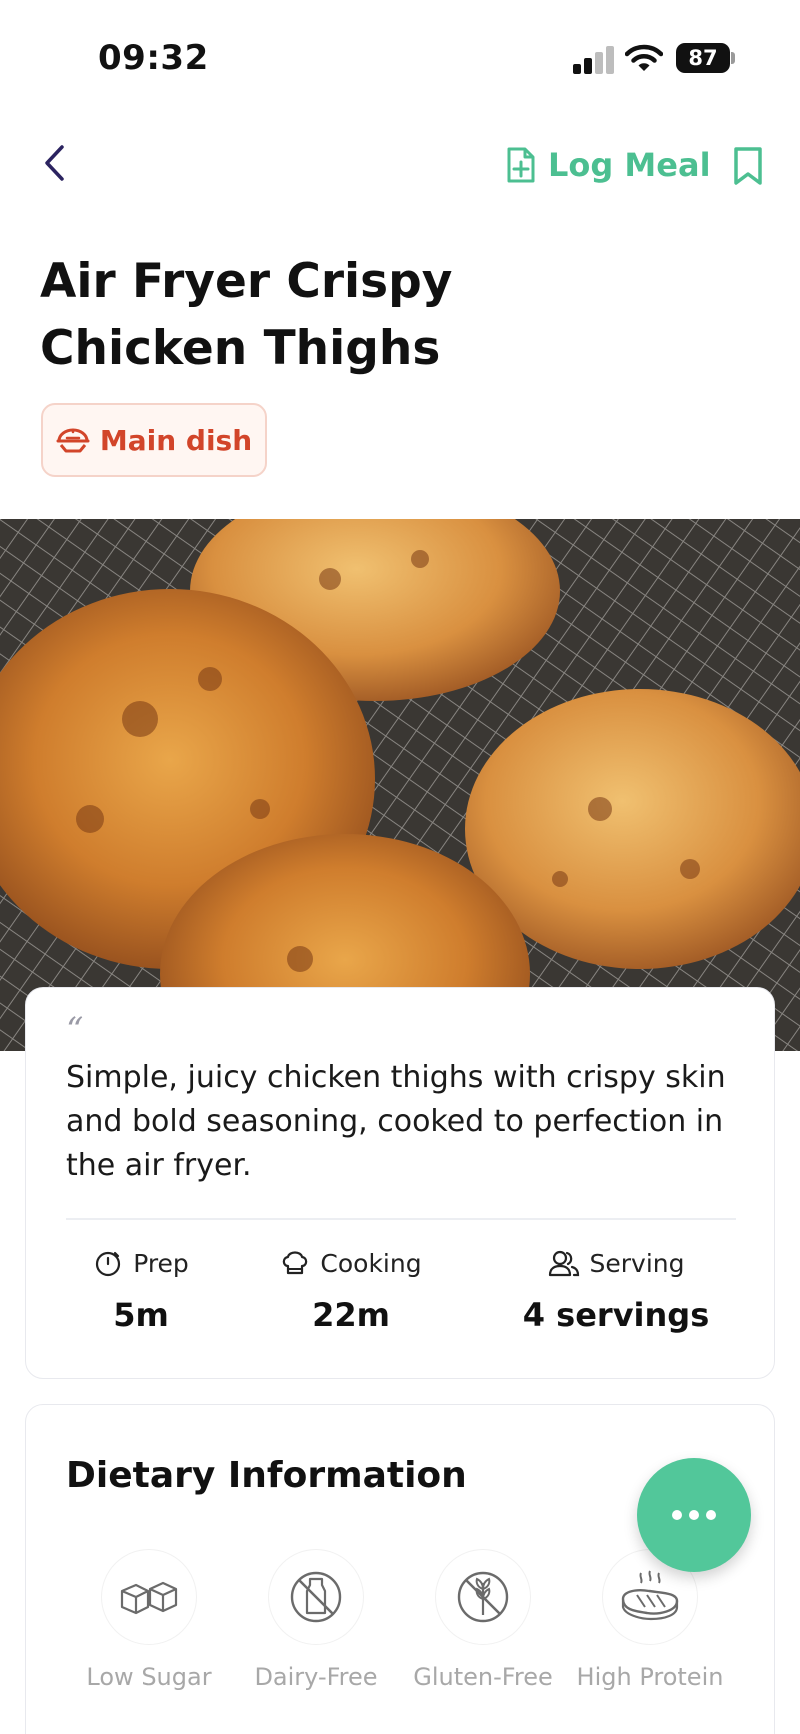 The width and height of the screenshot is (800, 1734). I want to click on more-actions-button, so click(694, 1515).